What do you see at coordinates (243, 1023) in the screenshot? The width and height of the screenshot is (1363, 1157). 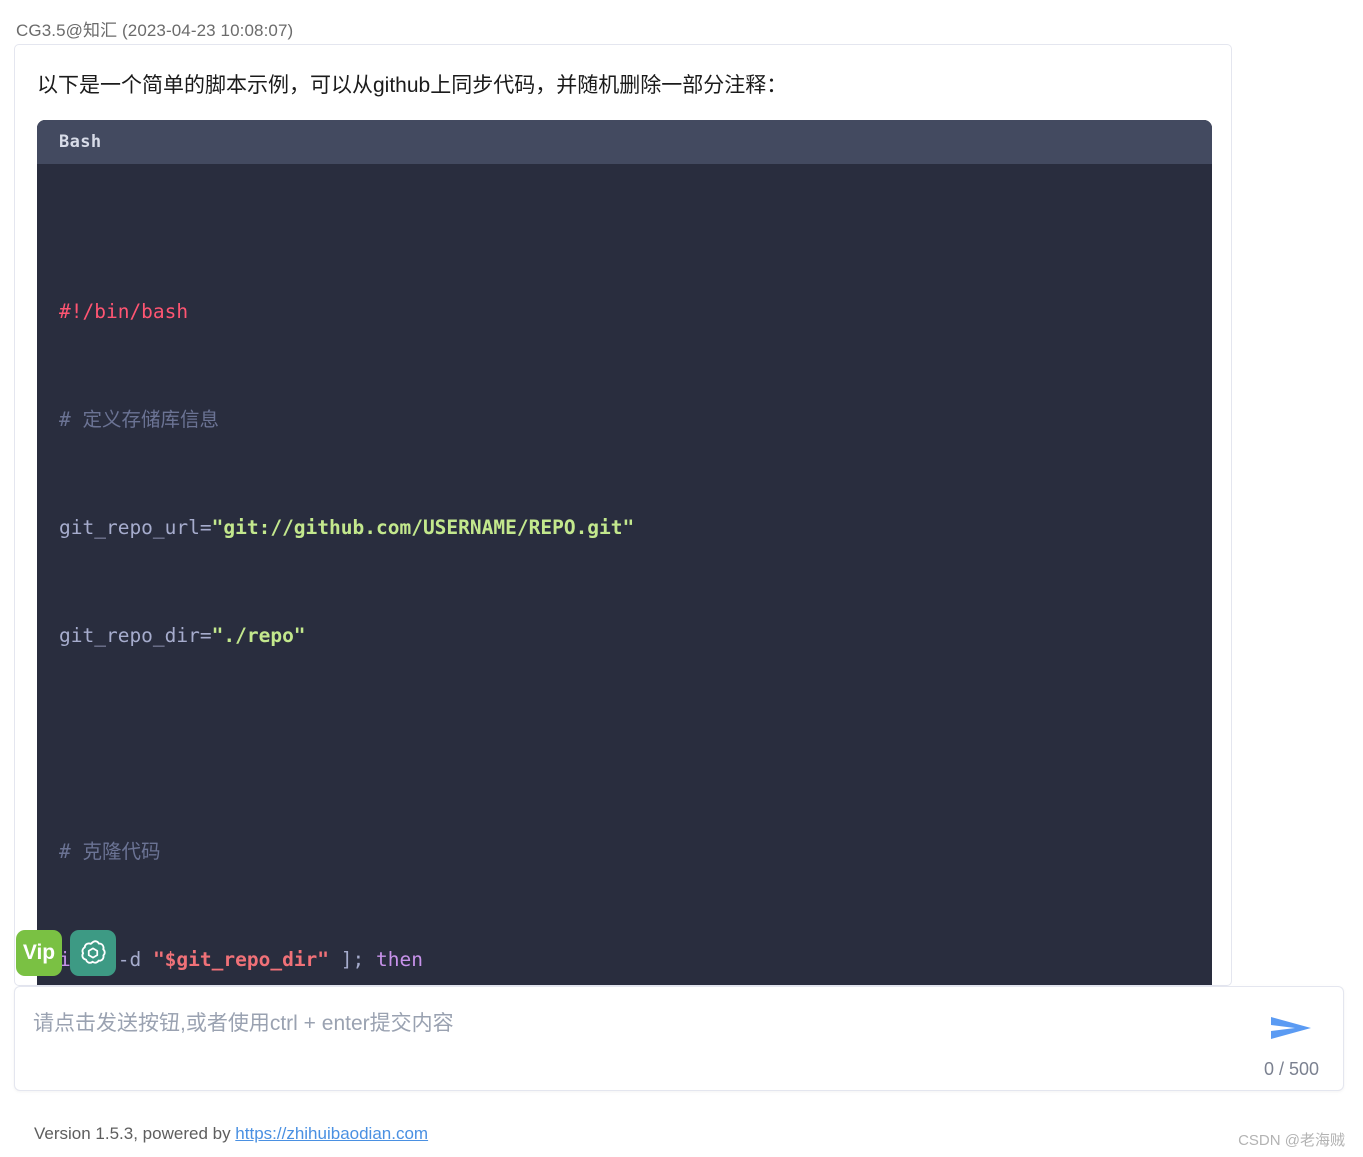 I see `message-input-placeholder: 请点击发送按钮,或者使用ctrl + enter提交内容` at bounding box center [243, 1023].